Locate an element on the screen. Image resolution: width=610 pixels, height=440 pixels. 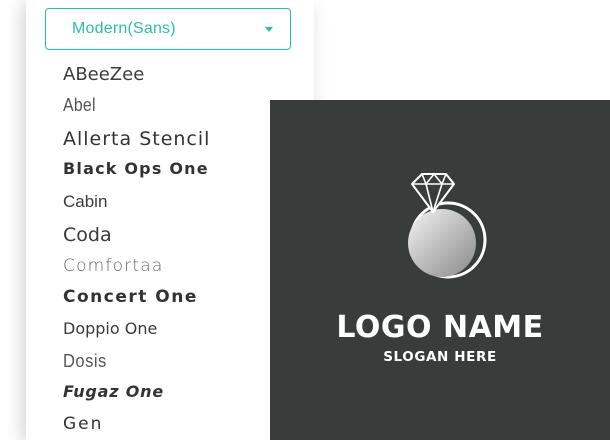
font-option-gen: Gen is located at coordinates (83, 424).